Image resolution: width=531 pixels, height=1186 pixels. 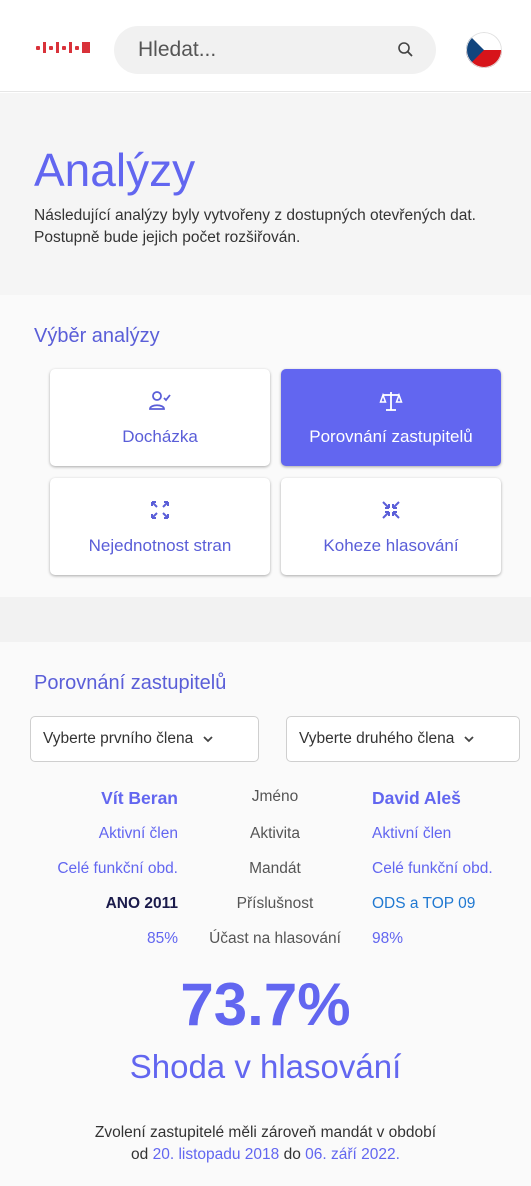 I want to click on first-member-activity: Aktivní člen, so click(x=138, y=833).